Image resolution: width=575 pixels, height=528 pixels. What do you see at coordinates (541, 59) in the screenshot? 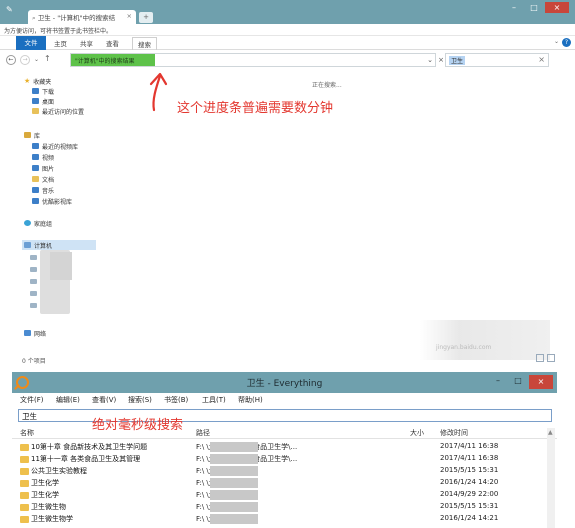
I see `clear-search-icon: ×` at bounding box center [541, 59].